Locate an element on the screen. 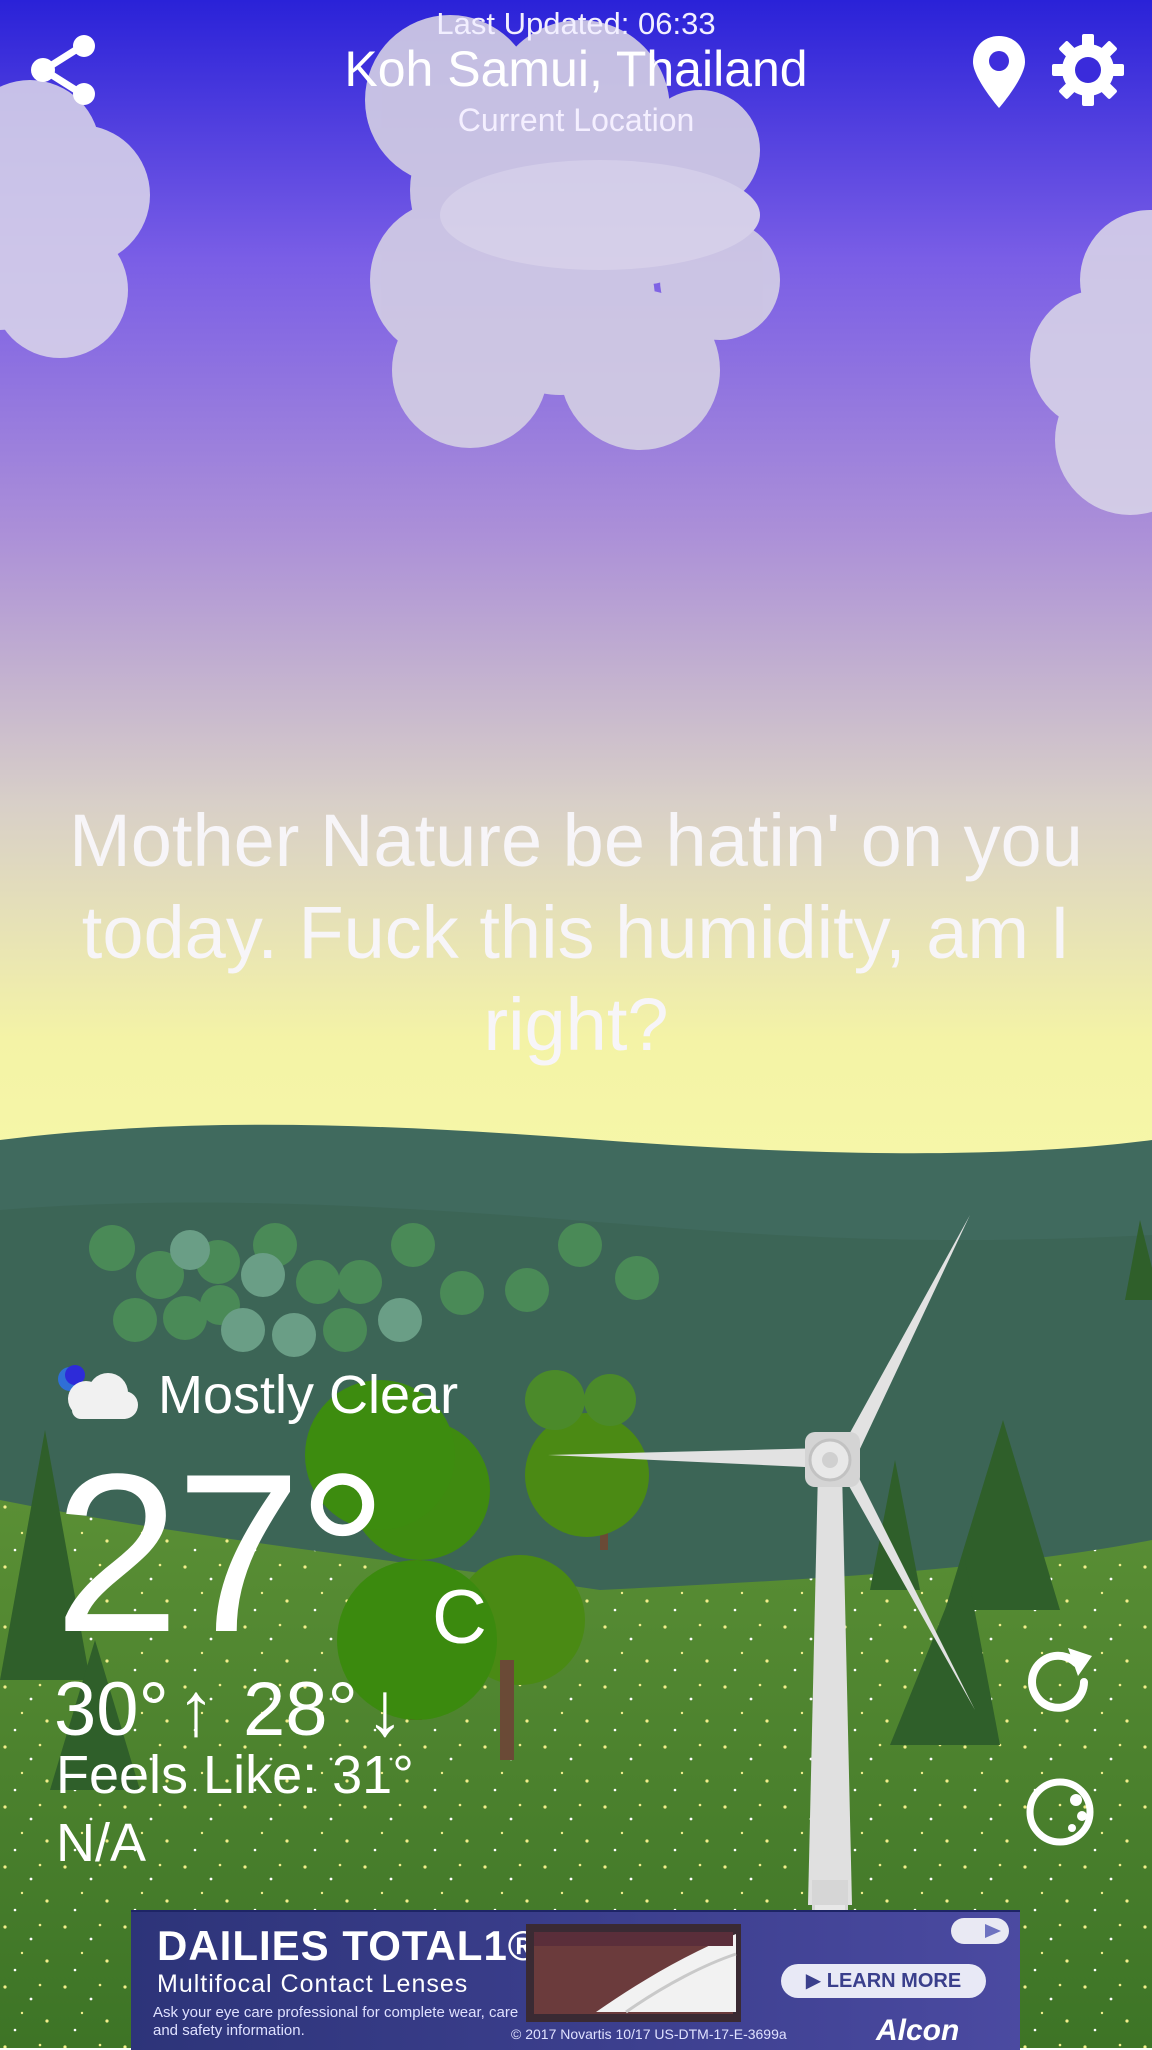 This screenshot has width=1152, height=2050. ad-sponsor-logo: Alcon is located at coordinates (918, 2030).